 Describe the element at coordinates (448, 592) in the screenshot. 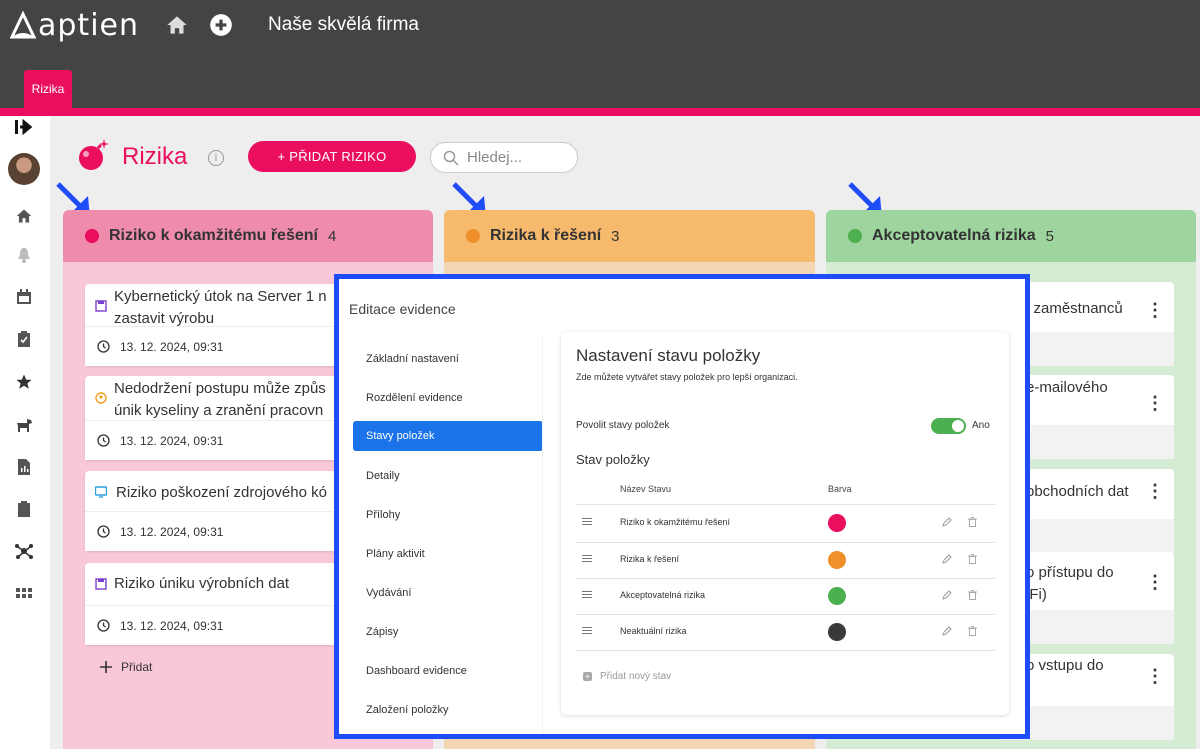

I see `nav-issuing: Vydávání` at that location.